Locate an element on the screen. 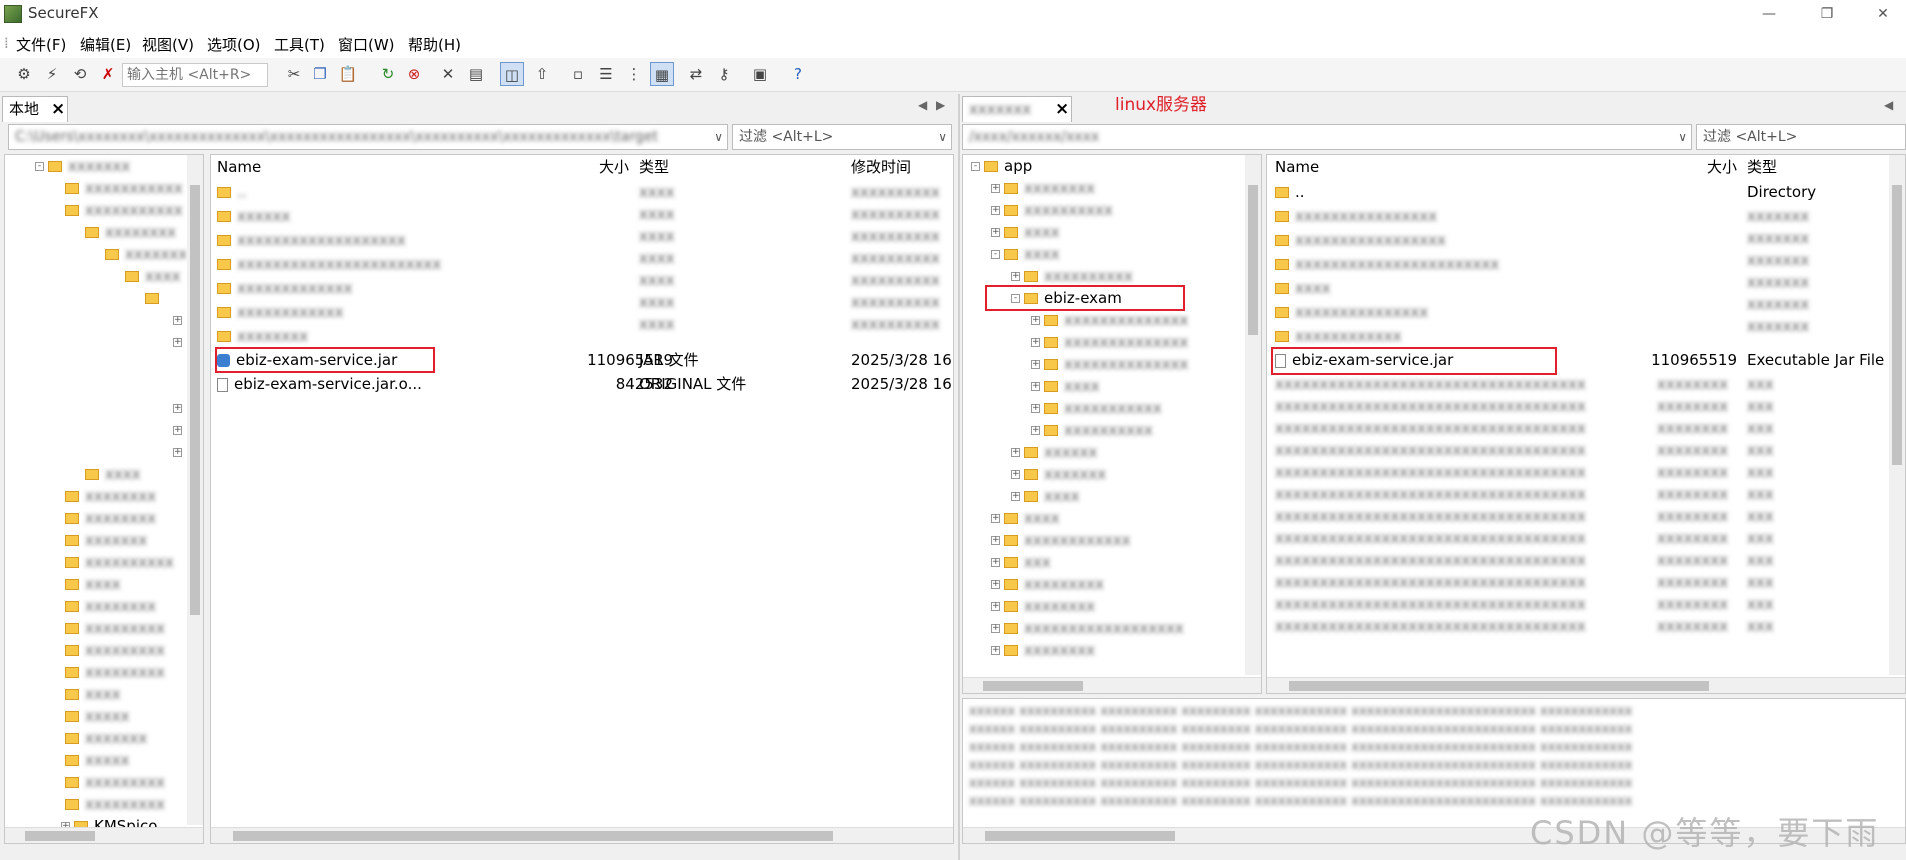 Image resolution: width=1906 pixels, height=860 pixels. sync-icon: ⇄ is located at coordinates (696, 74).